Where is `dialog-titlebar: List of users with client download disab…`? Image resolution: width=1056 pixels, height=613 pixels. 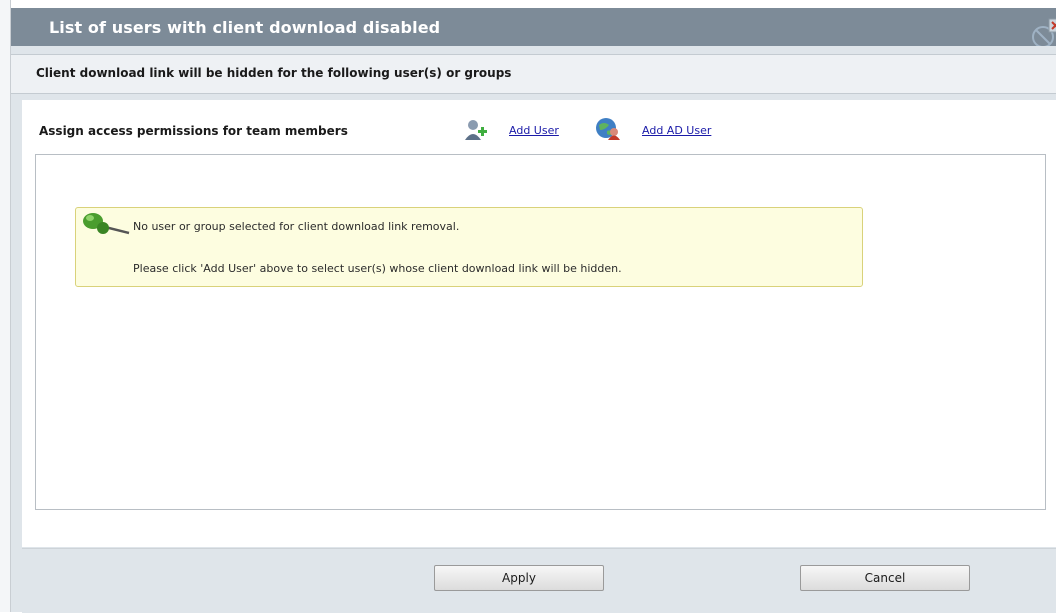 dialog-titlebar: List of users with client download disab… is located at coordinates (533, 28).